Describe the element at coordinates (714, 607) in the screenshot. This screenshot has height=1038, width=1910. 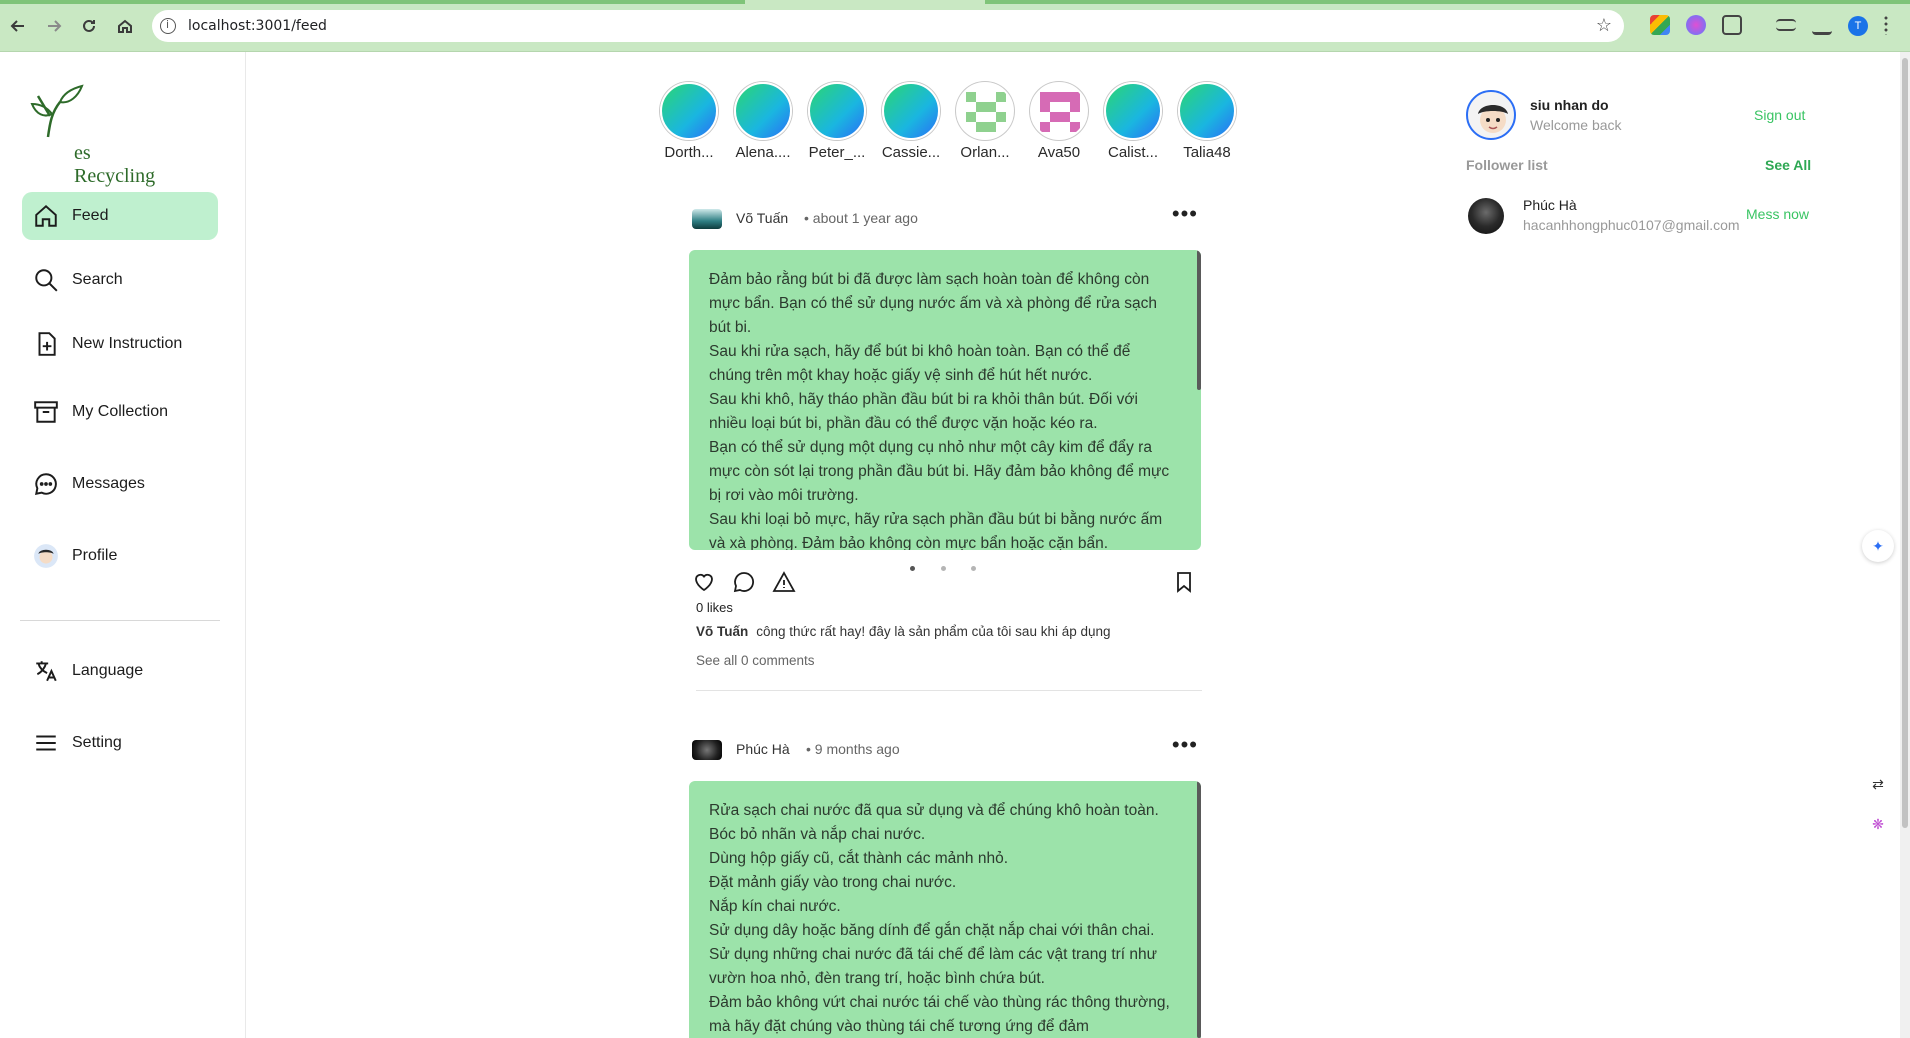
I see `likes-count: 0 likes` at that location.